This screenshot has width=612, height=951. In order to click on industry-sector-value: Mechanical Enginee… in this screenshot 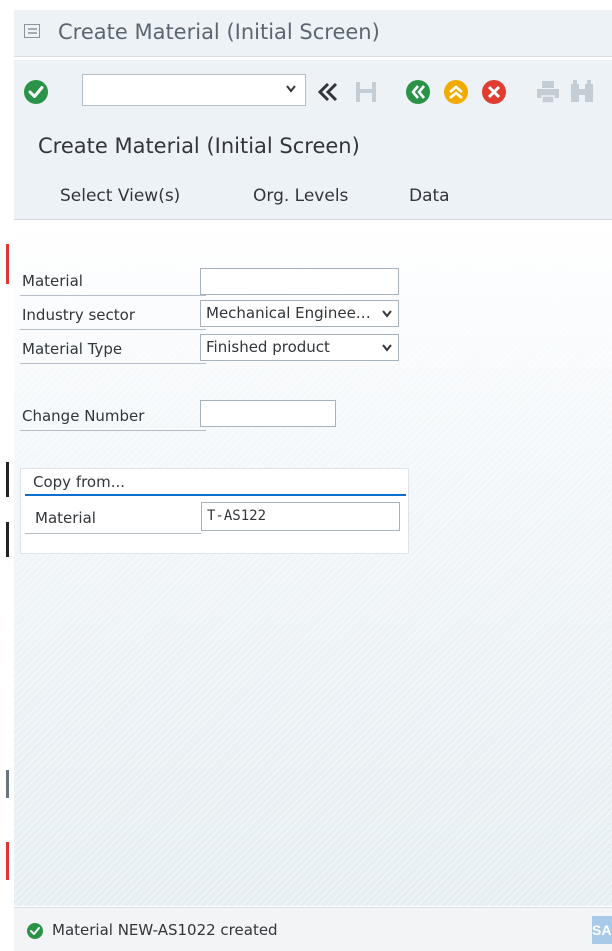, I will do `click(288, 313)`.